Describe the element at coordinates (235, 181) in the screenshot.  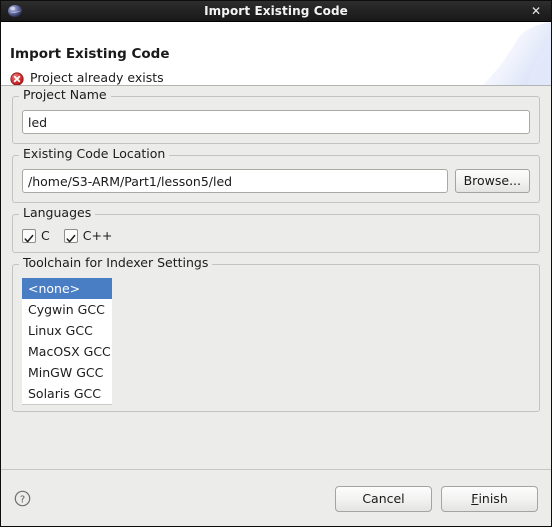
I see `existing-code-location-input` at that location.